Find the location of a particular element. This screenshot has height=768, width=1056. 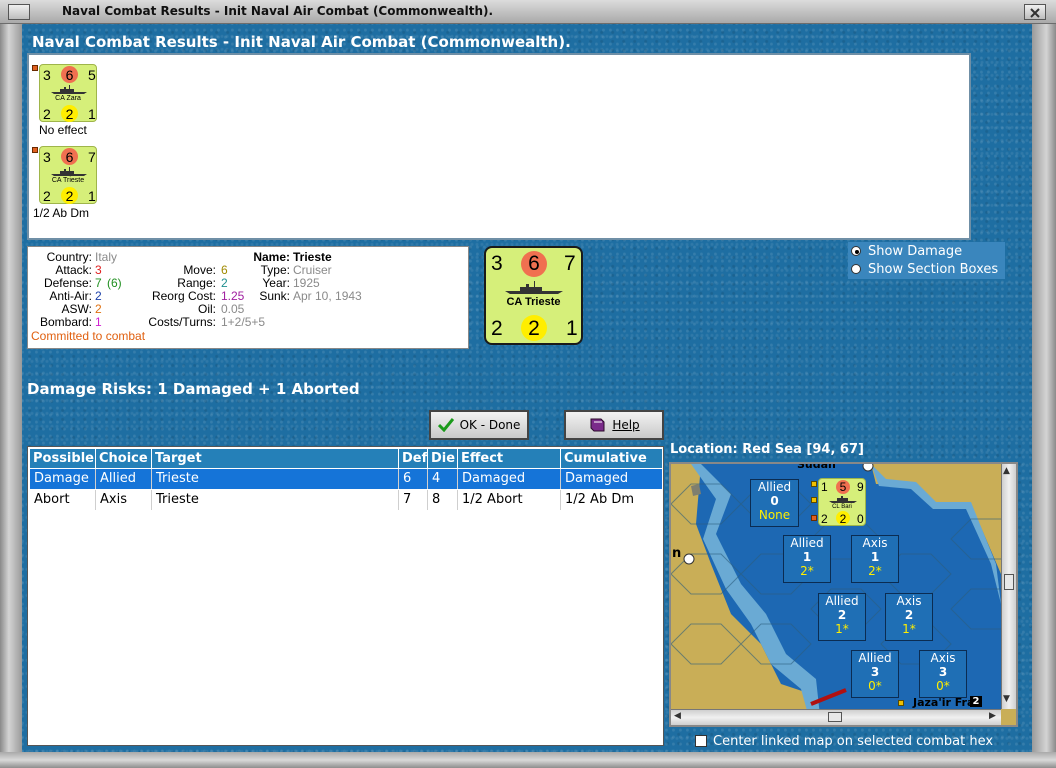

damage-risks: Damage Risks: 1 Damaged + 1 Aborted is located at coordinates (193, 389).